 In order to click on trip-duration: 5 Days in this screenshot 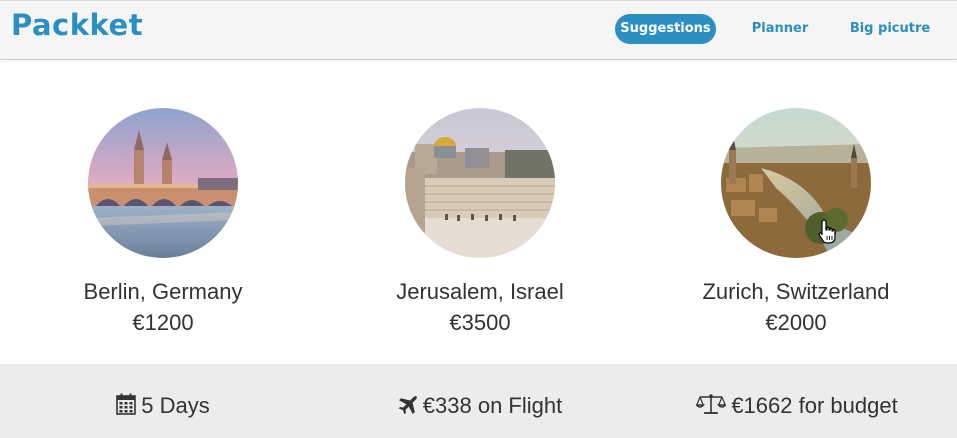, I will do `click(163, 407)`.